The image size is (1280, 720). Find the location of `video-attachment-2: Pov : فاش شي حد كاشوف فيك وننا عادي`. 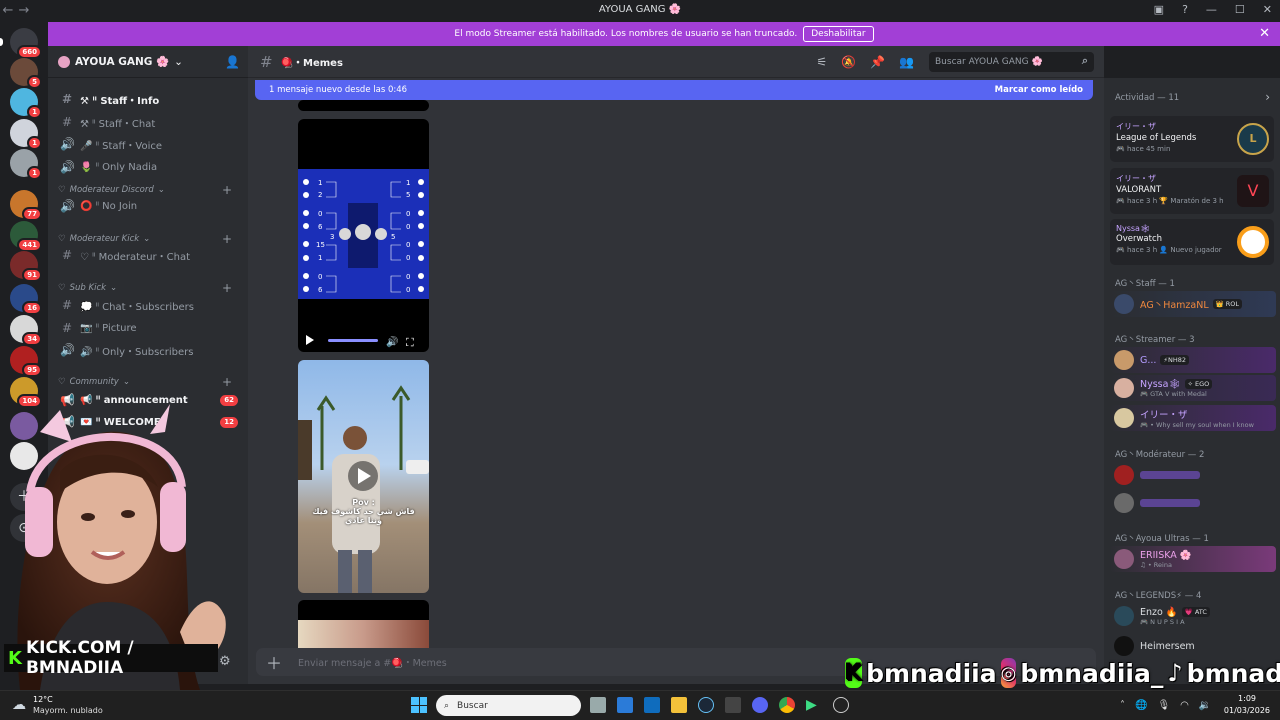

video-attachment-2: Pov : فاش شي حد كاشوف فيك وننا عادي is located at coordinates (363, 476).